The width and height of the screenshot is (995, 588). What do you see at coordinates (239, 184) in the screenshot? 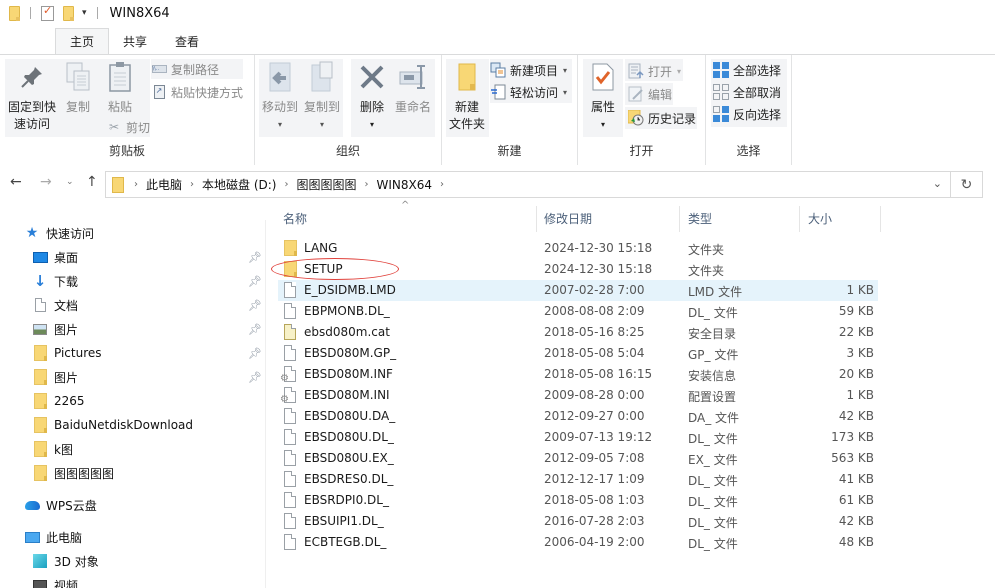
I see `breadcrumb-drive-d: 本地磁盘 (D:)` at bounding box center [239, 184].